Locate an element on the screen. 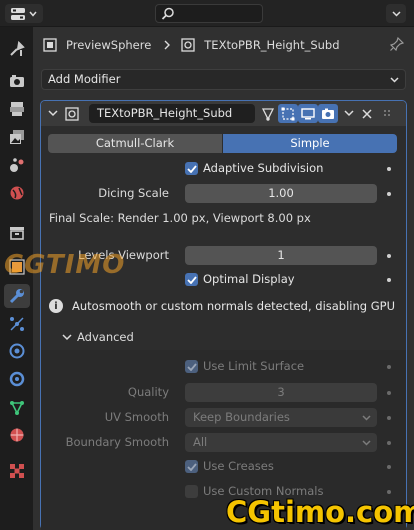 The width and height of the screenshot is (414, 530). on-cage-toggle is located at coordinates (268, 113).